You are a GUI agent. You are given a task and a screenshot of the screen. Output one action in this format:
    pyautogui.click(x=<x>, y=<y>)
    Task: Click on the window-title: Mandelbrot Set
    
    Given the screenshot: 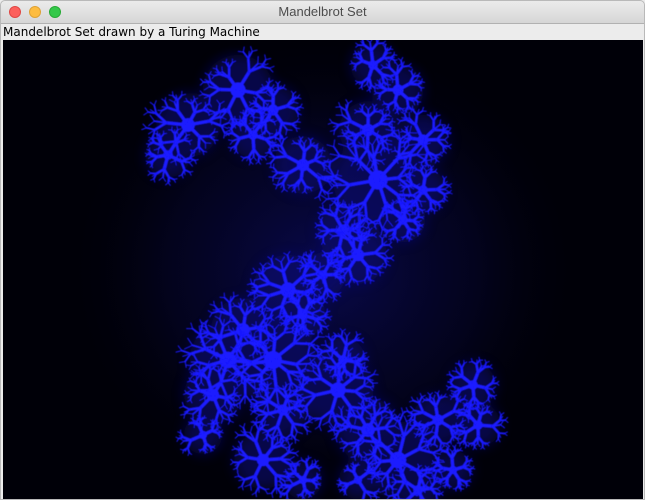 What is the action you would take?
    pyautogui.click(x=322, y=11)
    